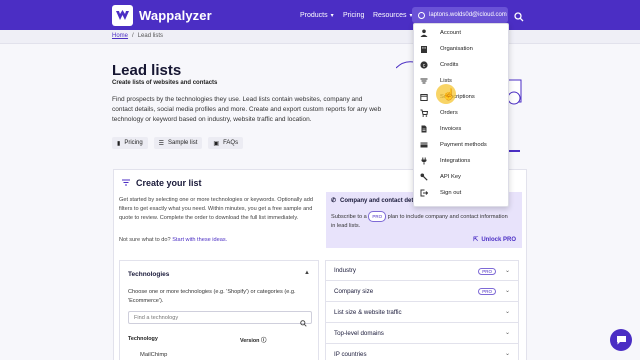 This screenshot has height=360, width=640. What do you see at coordinates (216, 143) in the screenshot?
I see `chat-icon: ▣` at bounding box center [216, 143].